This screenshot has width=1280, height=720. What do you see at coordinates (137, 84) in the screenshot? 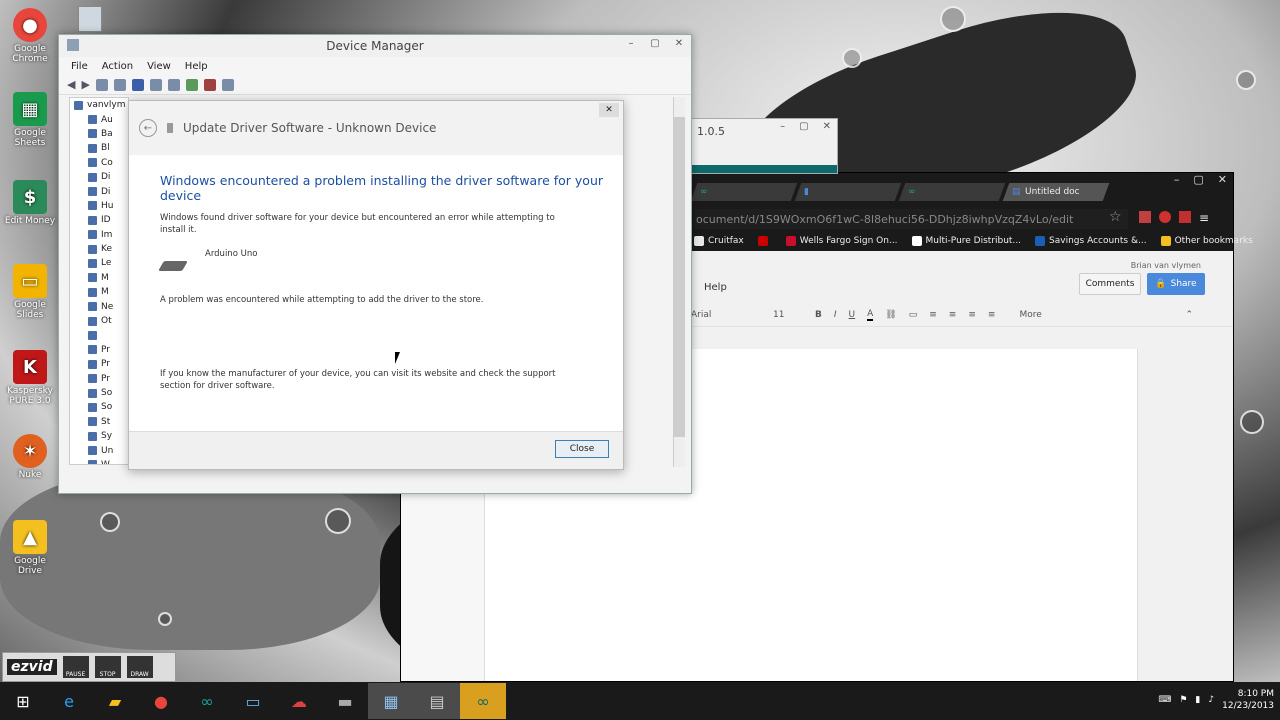
I see `help-icon` at bounding box center [137, 84].